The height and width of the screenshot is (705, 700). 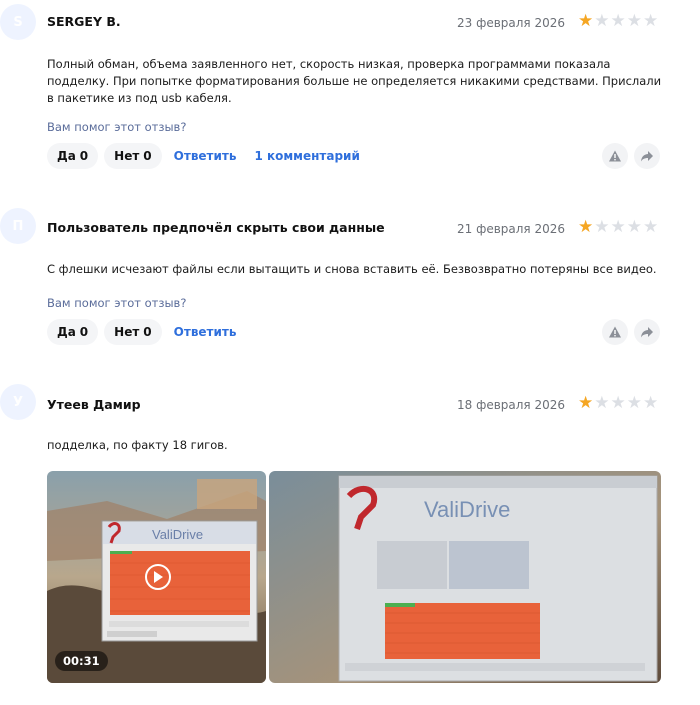 I want to click on video-thumbnail: ValiDrive 00:31, so click(x=156, y=577).